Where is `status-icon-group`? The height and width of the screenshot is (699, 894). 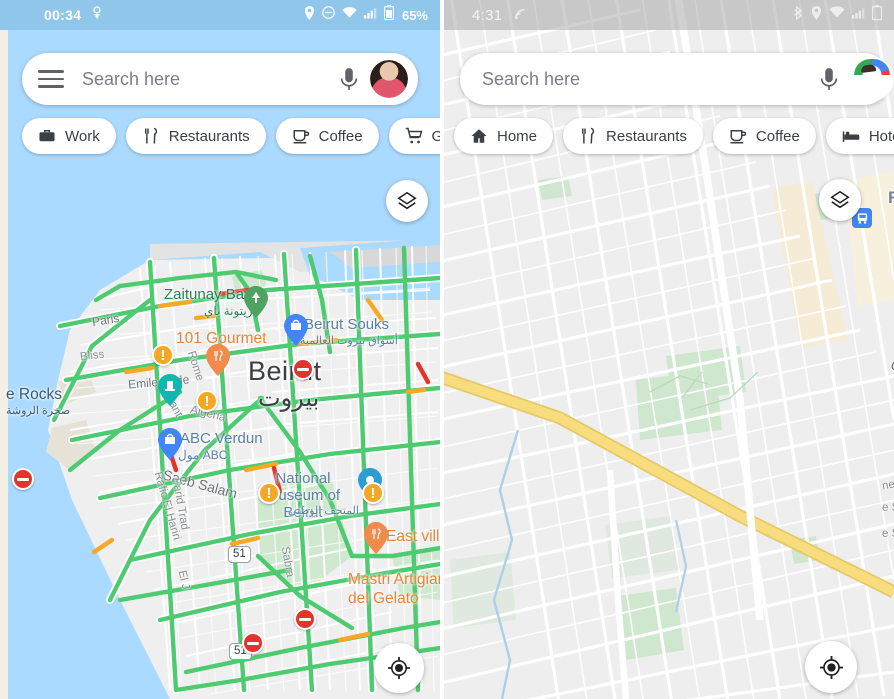
status-icon-group is located at coordinates (838, 15).